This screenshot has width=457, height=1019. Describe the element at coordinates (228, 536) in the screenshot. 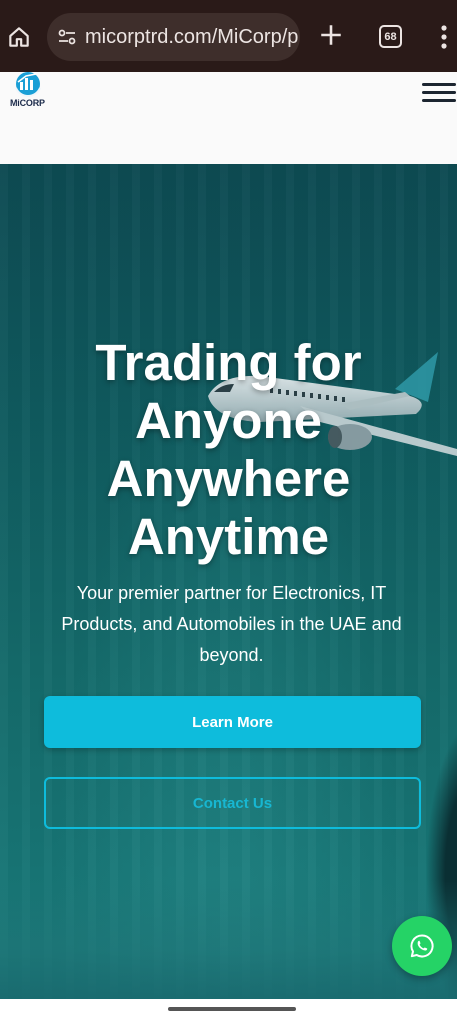

I see `hero-title-line: Anytime` at that location.